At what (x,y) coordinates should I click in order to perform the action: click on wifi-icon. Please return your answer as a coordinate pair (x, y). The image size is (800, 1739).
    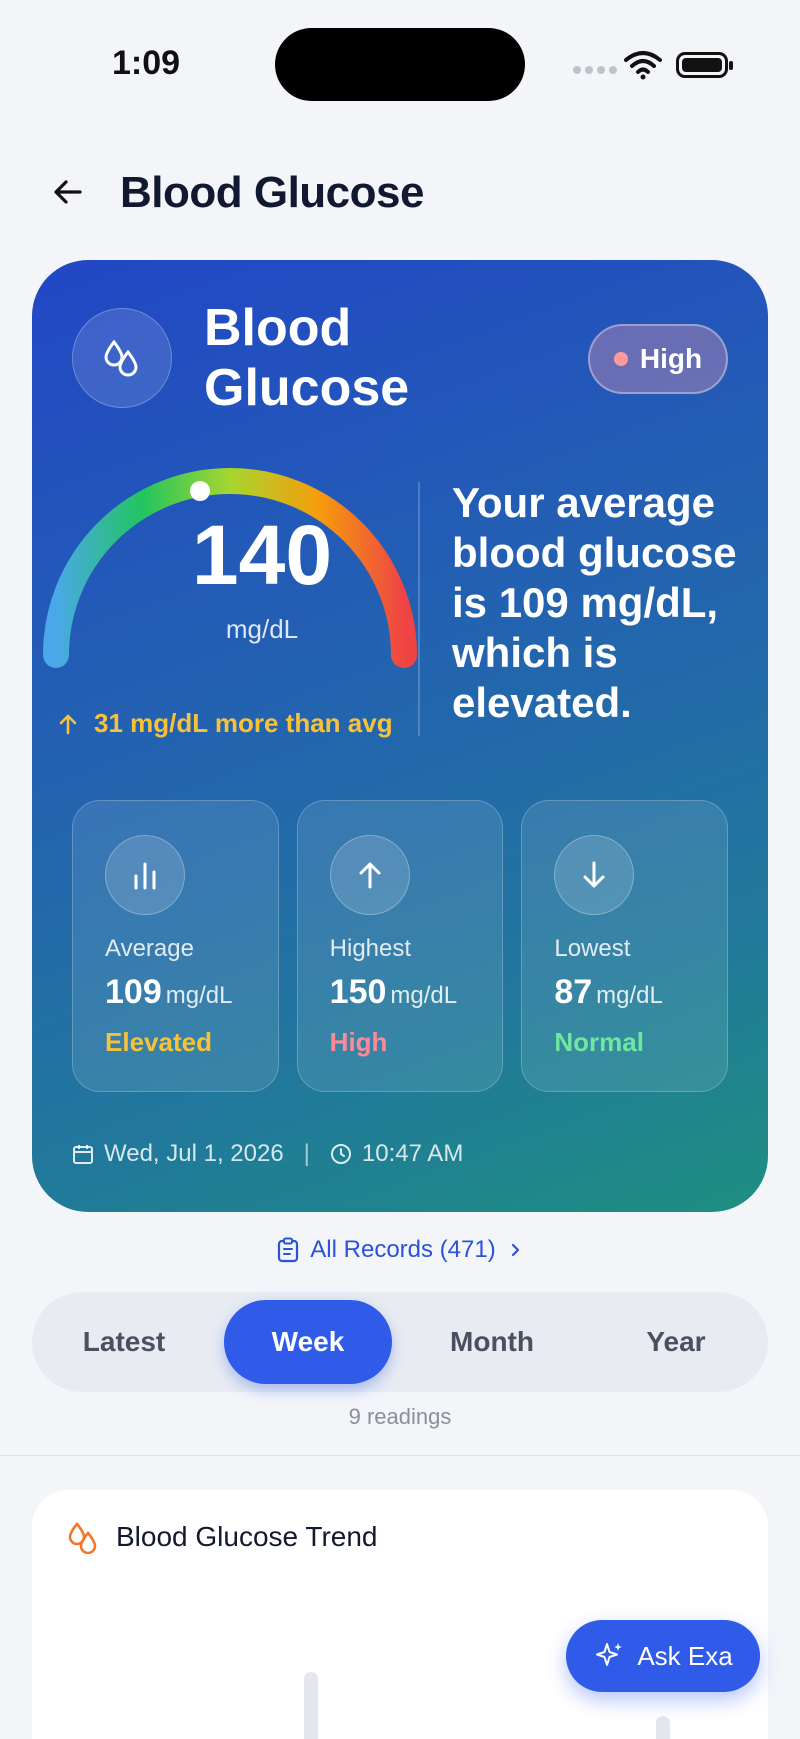
    Looking at the image, I should click on (643, 65).